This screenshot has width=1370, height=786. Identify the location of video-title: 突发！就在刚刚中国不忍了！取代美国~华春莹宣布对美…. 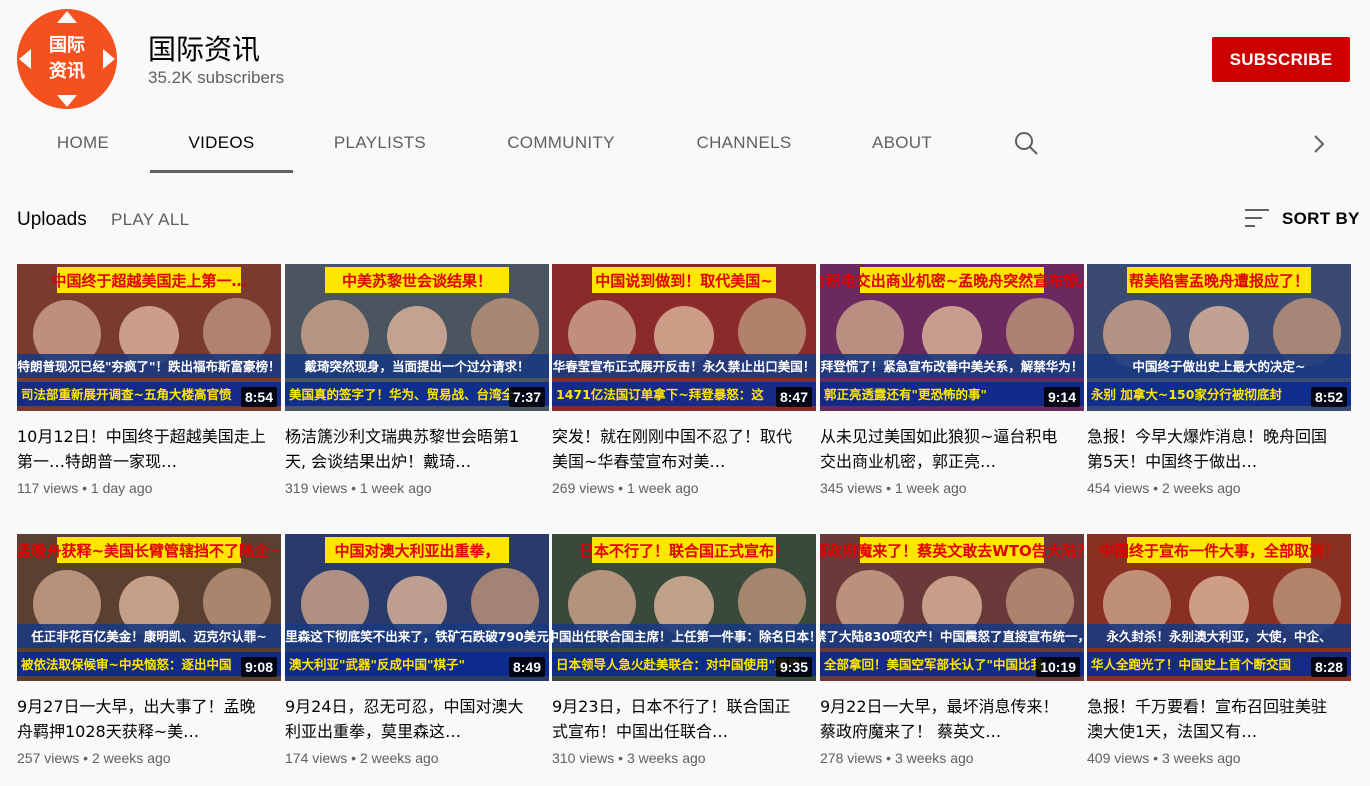
(677, 449).